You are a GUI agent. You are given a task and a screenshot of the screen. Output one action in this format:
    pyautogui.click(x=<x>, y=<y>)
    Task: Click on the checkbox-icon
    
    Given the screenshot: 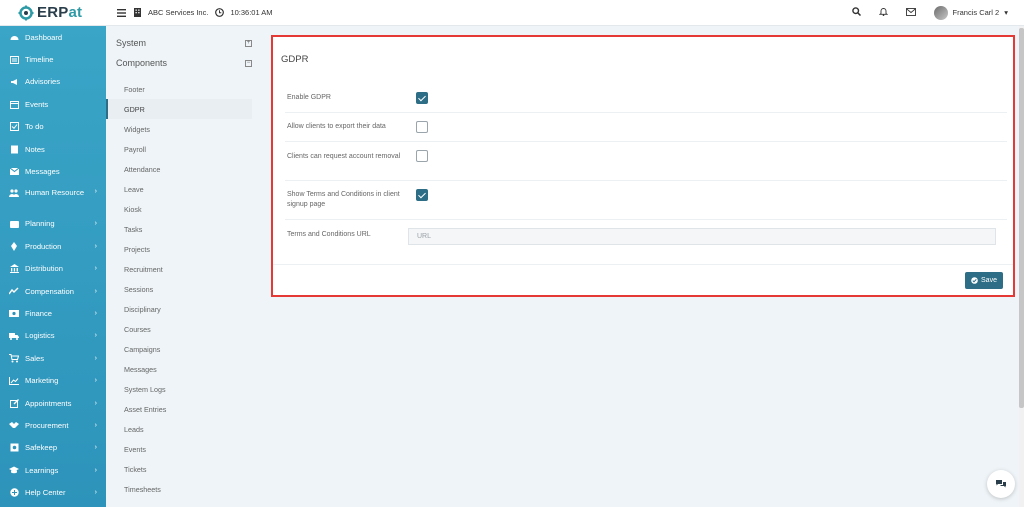 What is the action you would take?
    pyautogui.click(x=14, y=127)
    